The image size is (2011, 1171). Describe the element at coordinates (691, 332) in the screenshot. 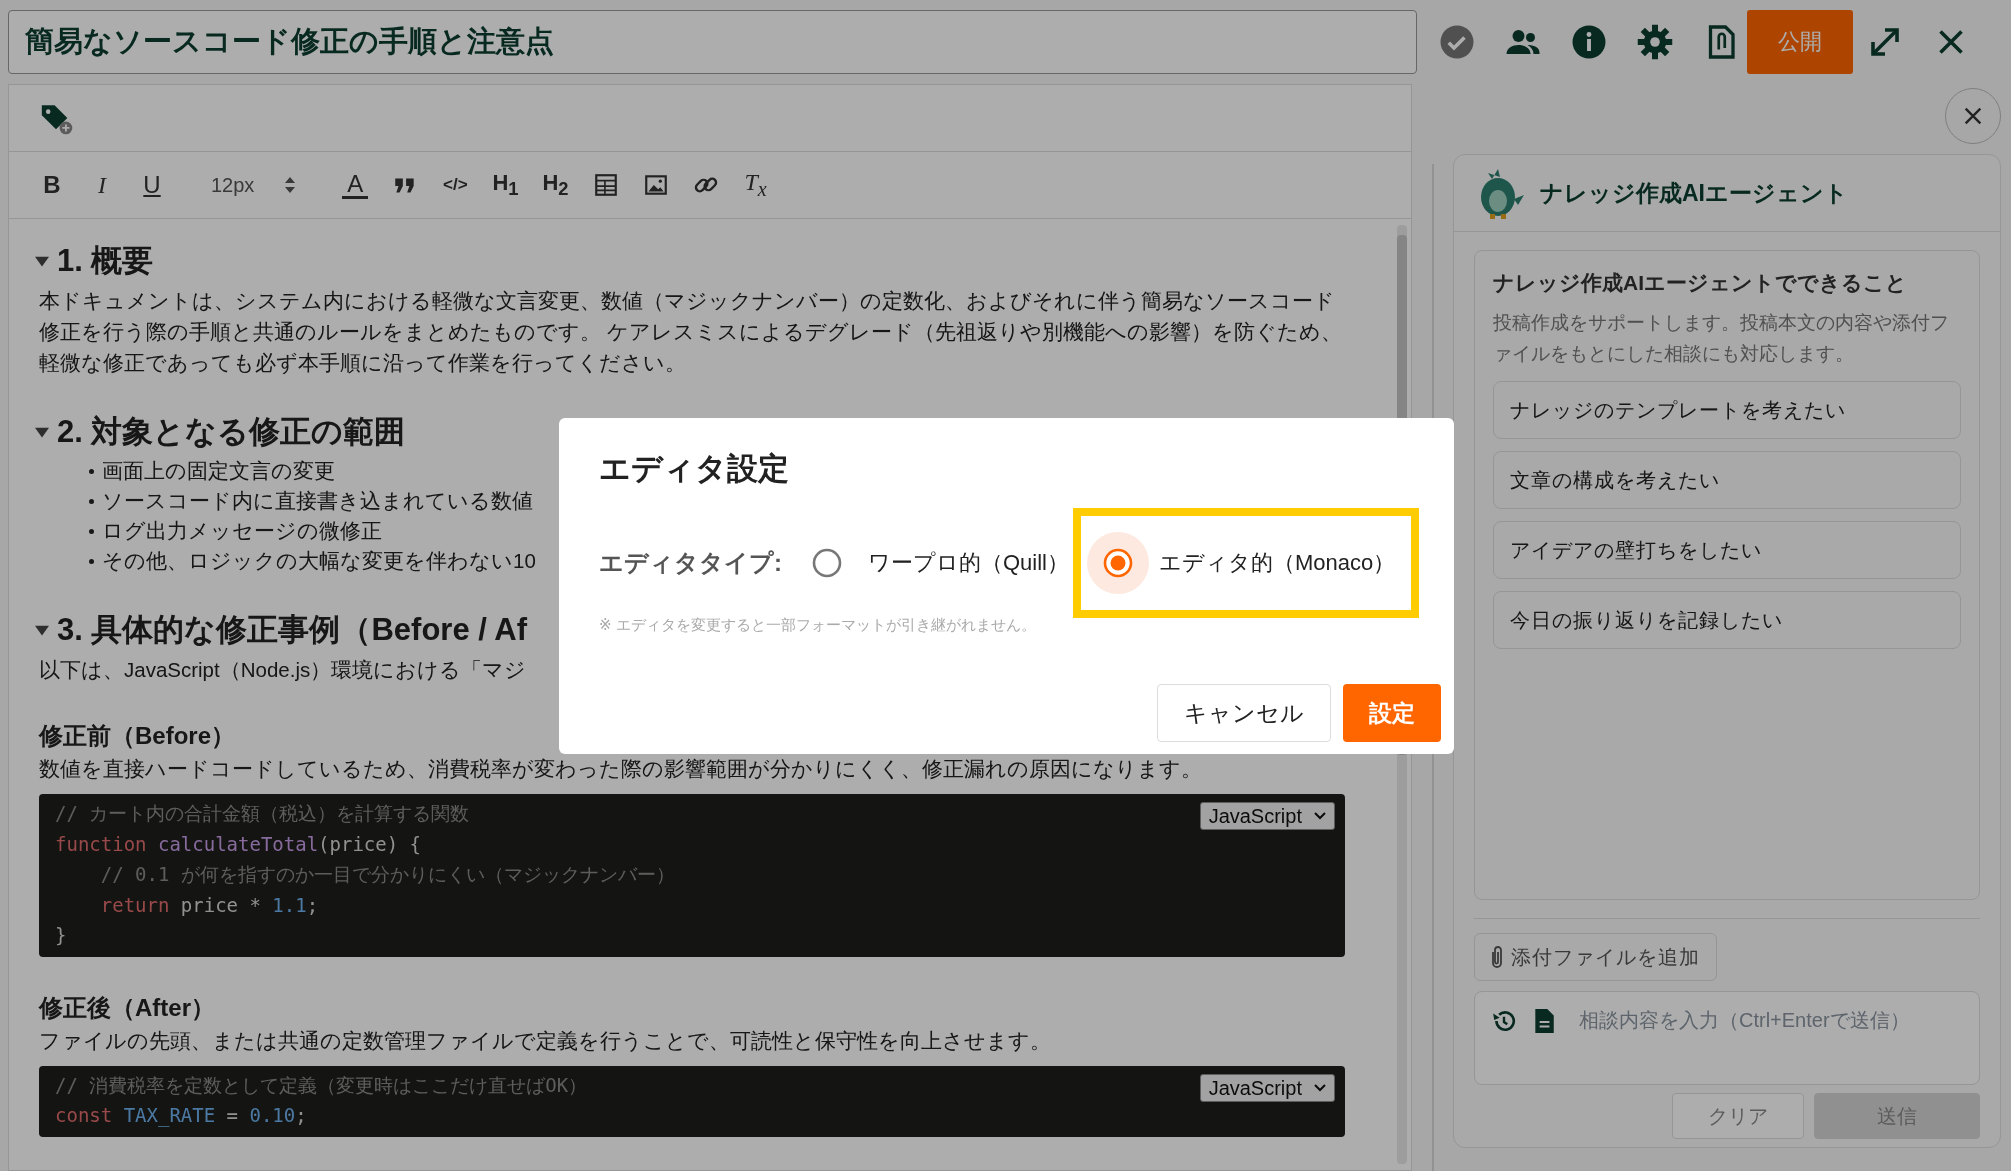

I see `paragraph: 本ドキュメントは、システム内における軽微な文言変更、数値（マジックナンバー）の定数化、およびそれに伴う簡易なソースコード修正を行う際の手順と共通のルールをまとめたものです。 ケアレスミスによるデグレード（先祖返りや別機能への影響）を防ぐため、軽微な修正であっても必ず本手順に沿って作業を行ってください。` at that location.